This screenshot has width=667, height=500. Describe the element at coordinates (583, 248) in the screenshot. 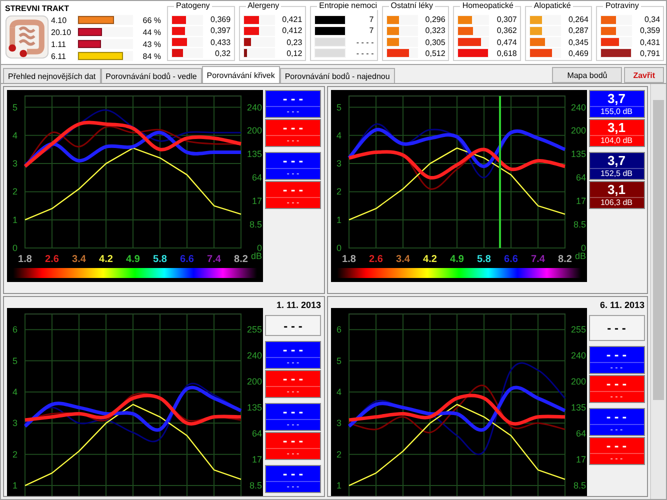

I see `db-axis-label: 0` at that location.